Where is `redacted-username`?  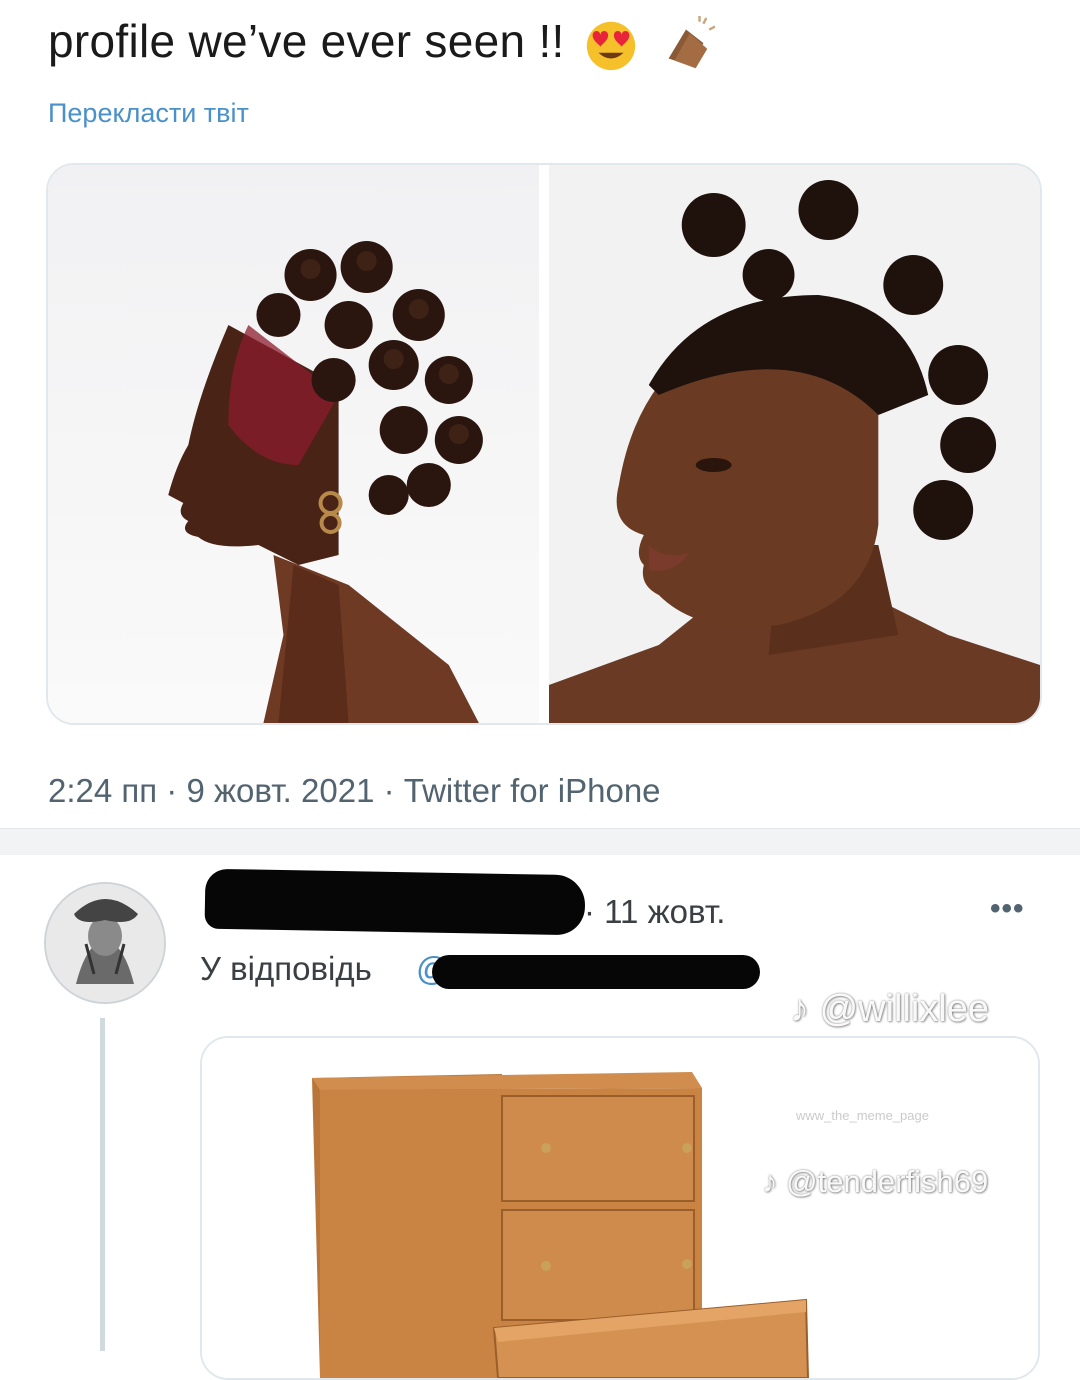
redacted-username is located at coordinates (395, 902).